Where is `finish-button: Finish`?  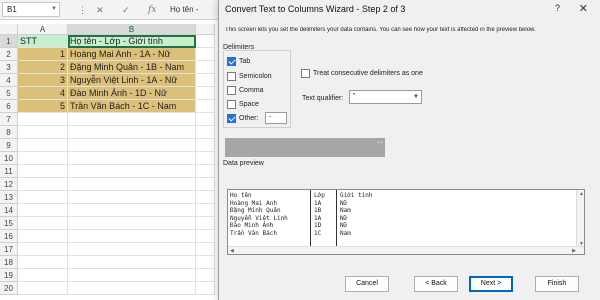 finish-button: Finish is located at coordinates (557, 284).